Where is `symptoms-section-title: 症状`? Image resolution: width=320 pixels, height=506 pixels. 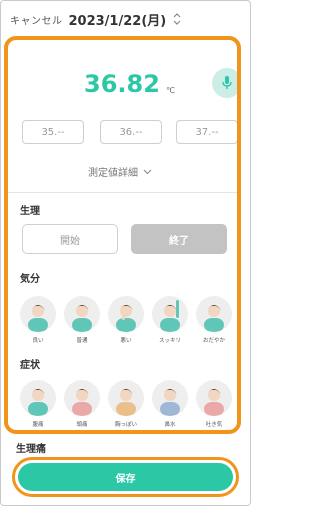
symptoms-section-title: 症状 is located at coordinates (30, 365).